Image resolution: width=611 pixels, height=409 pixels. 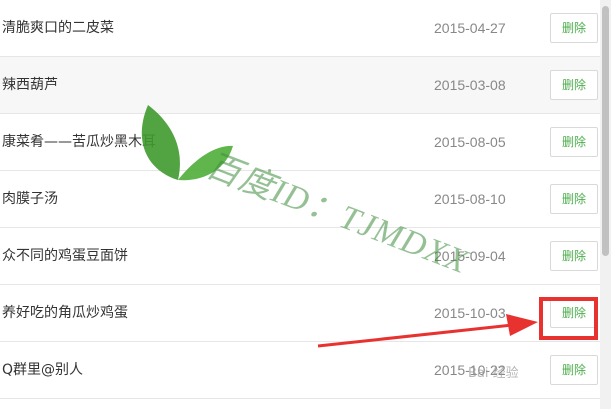 What do you see at coordinates (493, 373) in the screenshot?
I see `baidu-jingyan-watermark: Bai 经验` at bounding box center [493, 373].